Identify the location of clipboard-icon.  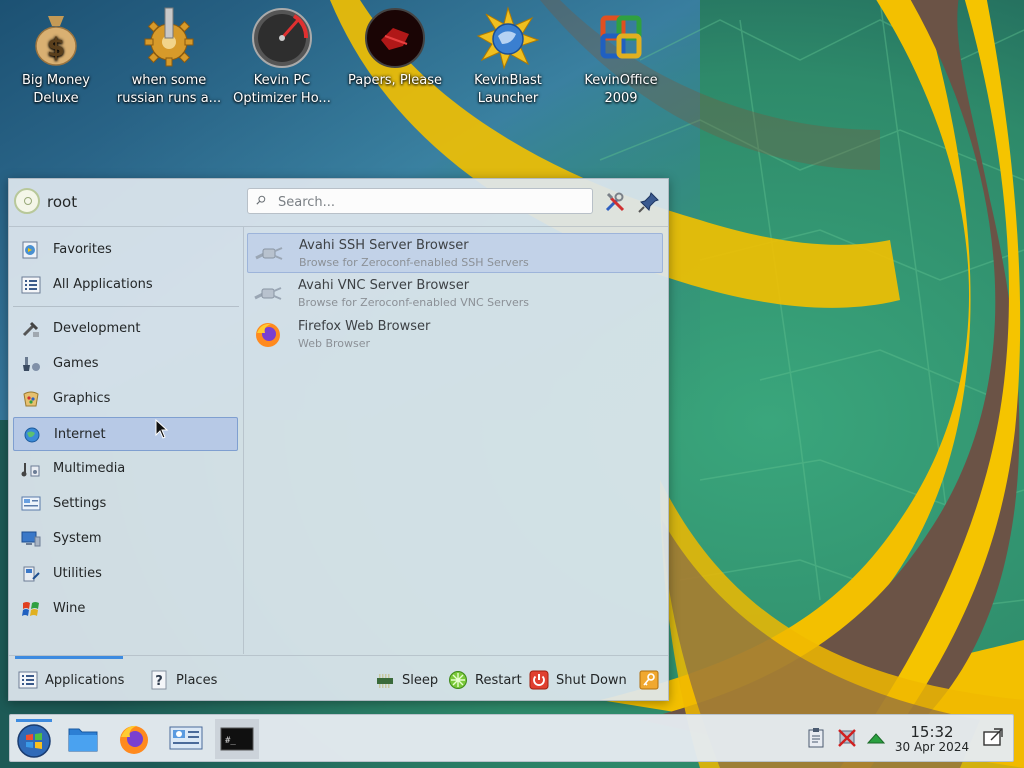
(817, 738).